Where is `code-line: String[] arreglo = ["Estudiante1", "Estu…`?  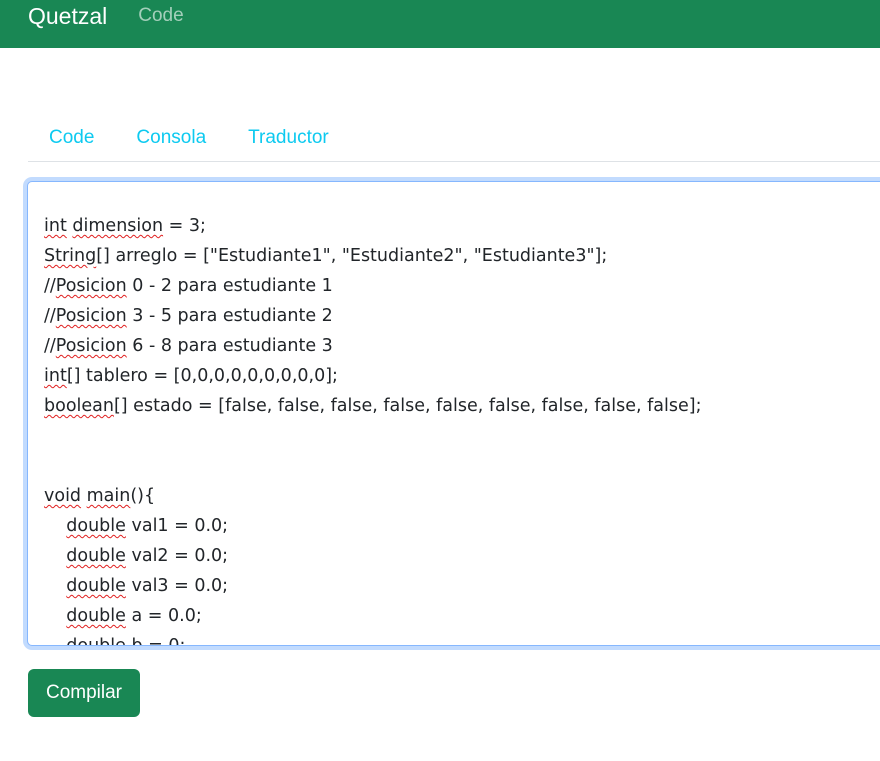 code-line: String[] arreglo = ["Estudiante1", "Estu… is located at coordinates (373, 256).